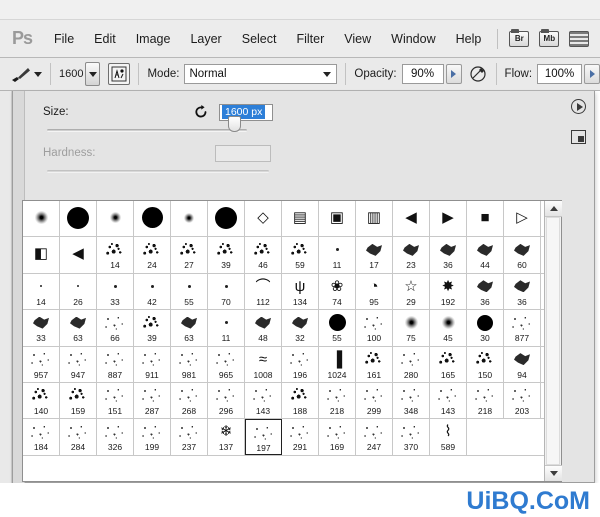 The height and width of the screenshot is (517, 600). What do you see at coordinates (560, 74) in the screenshot?
I see `flow-input: 100%` at bounding box center [560, 74].